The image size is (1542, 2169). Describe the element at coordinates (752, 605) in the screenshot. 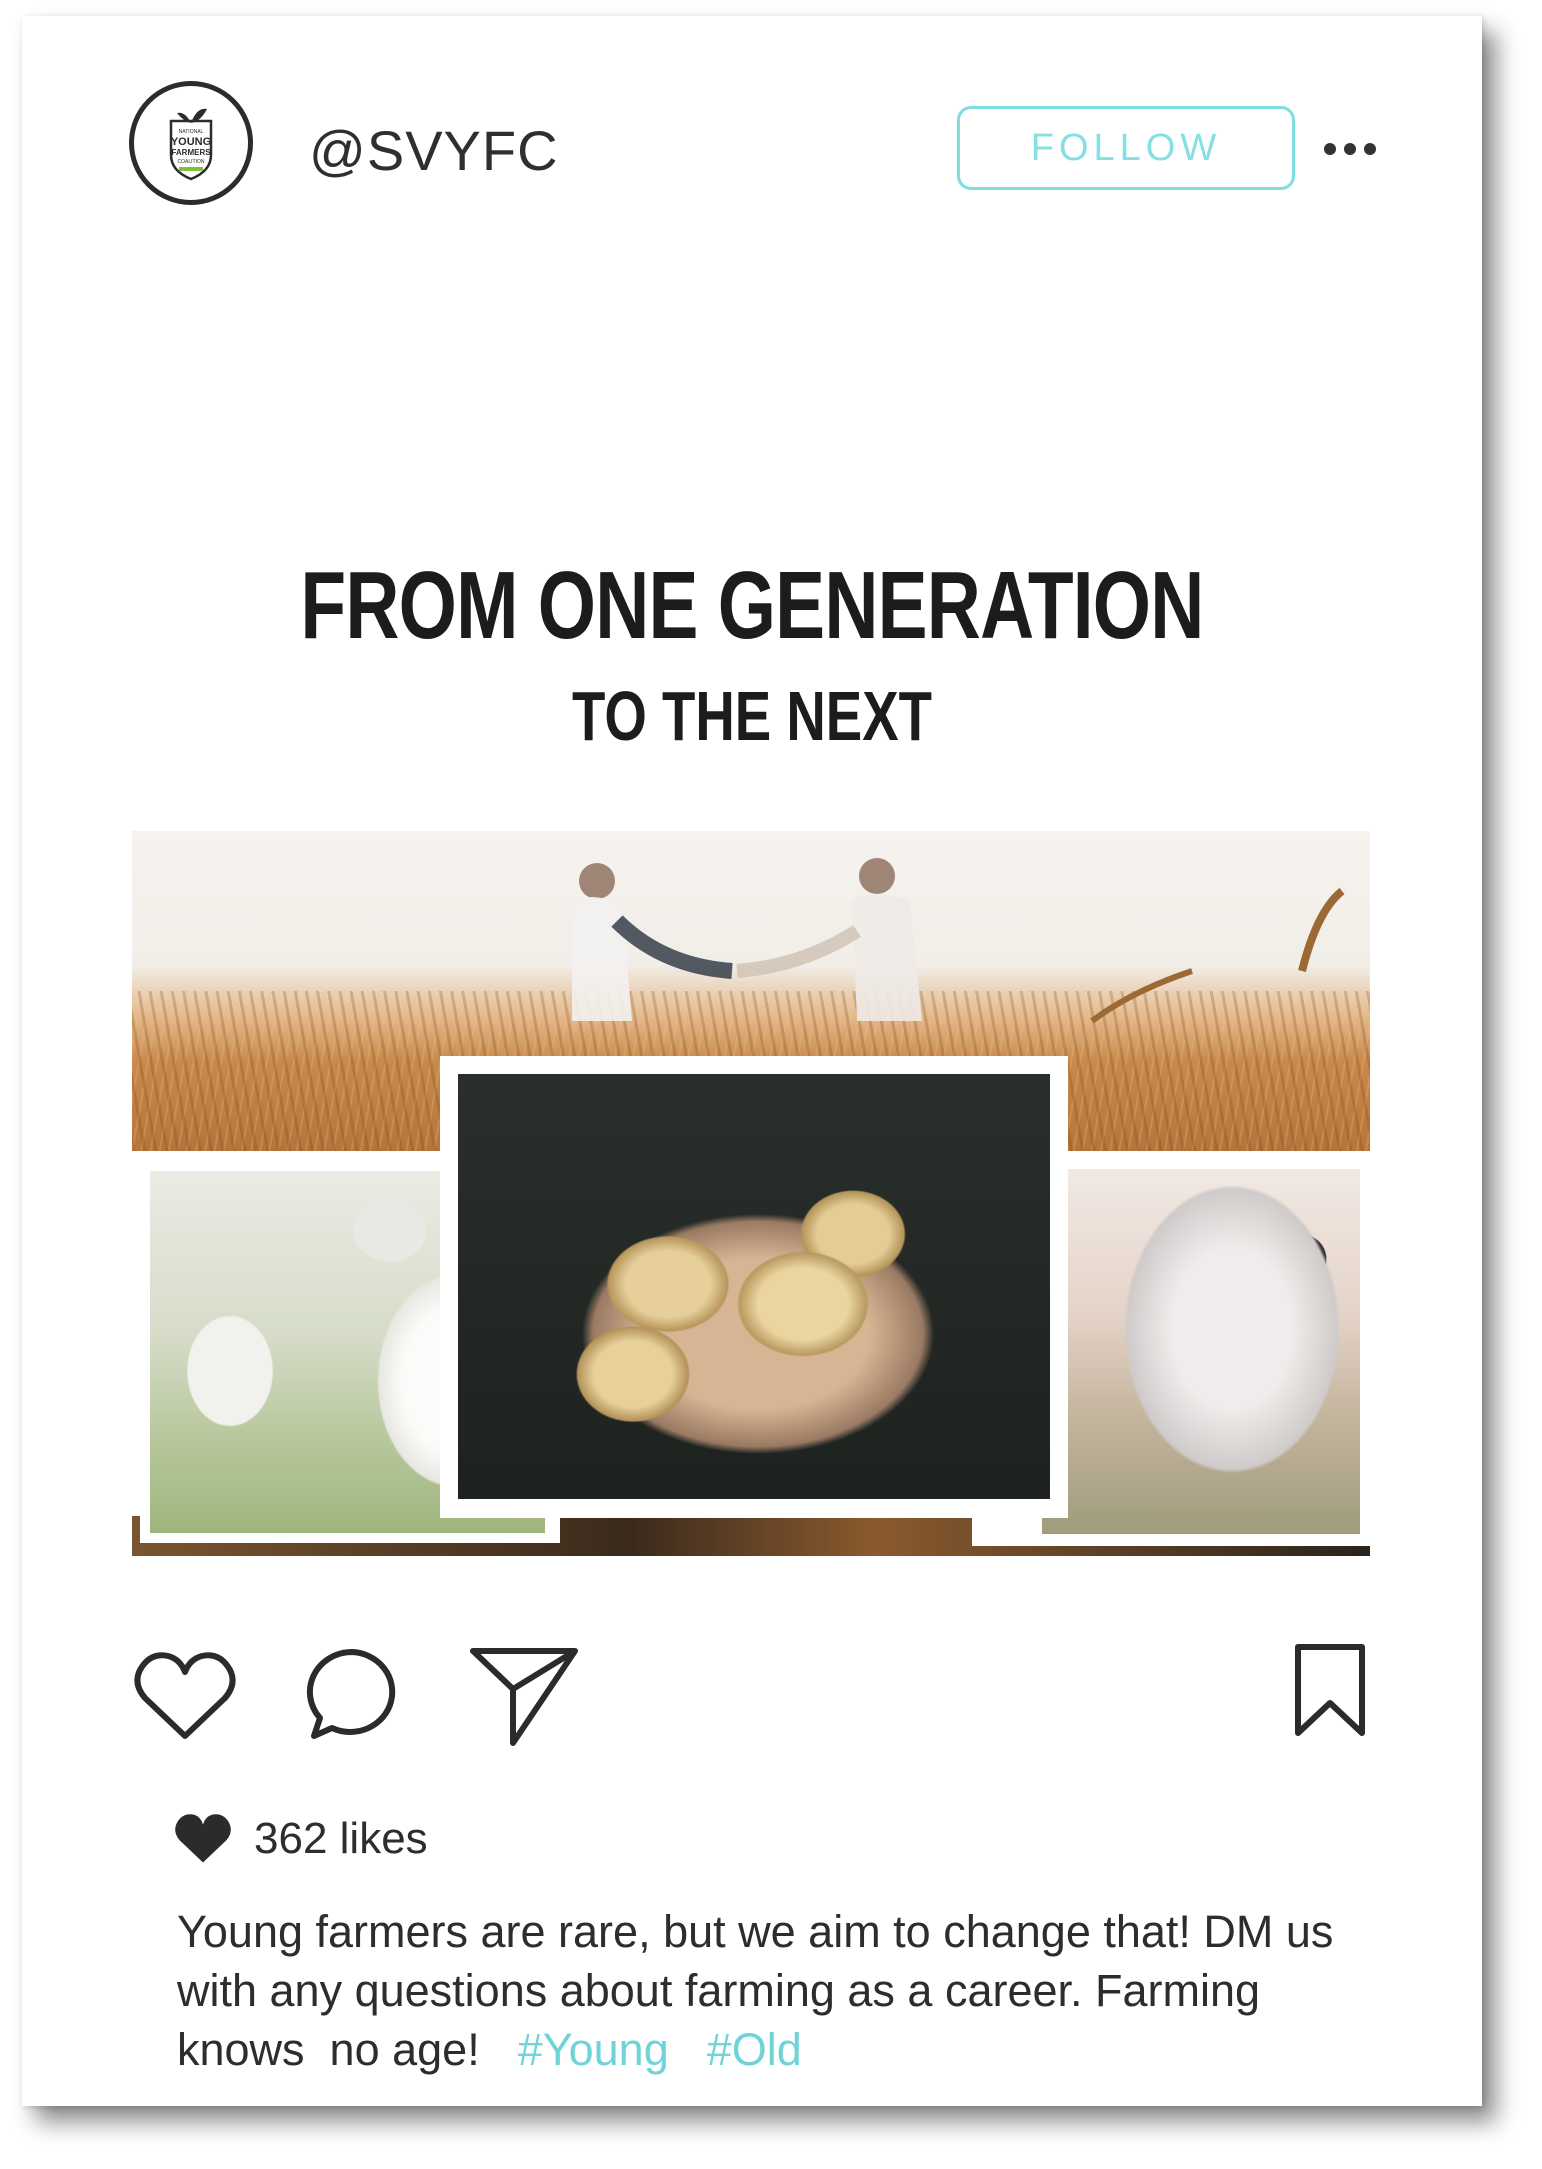

I see `post-headline: FROM ONE GENERATION` at that location.